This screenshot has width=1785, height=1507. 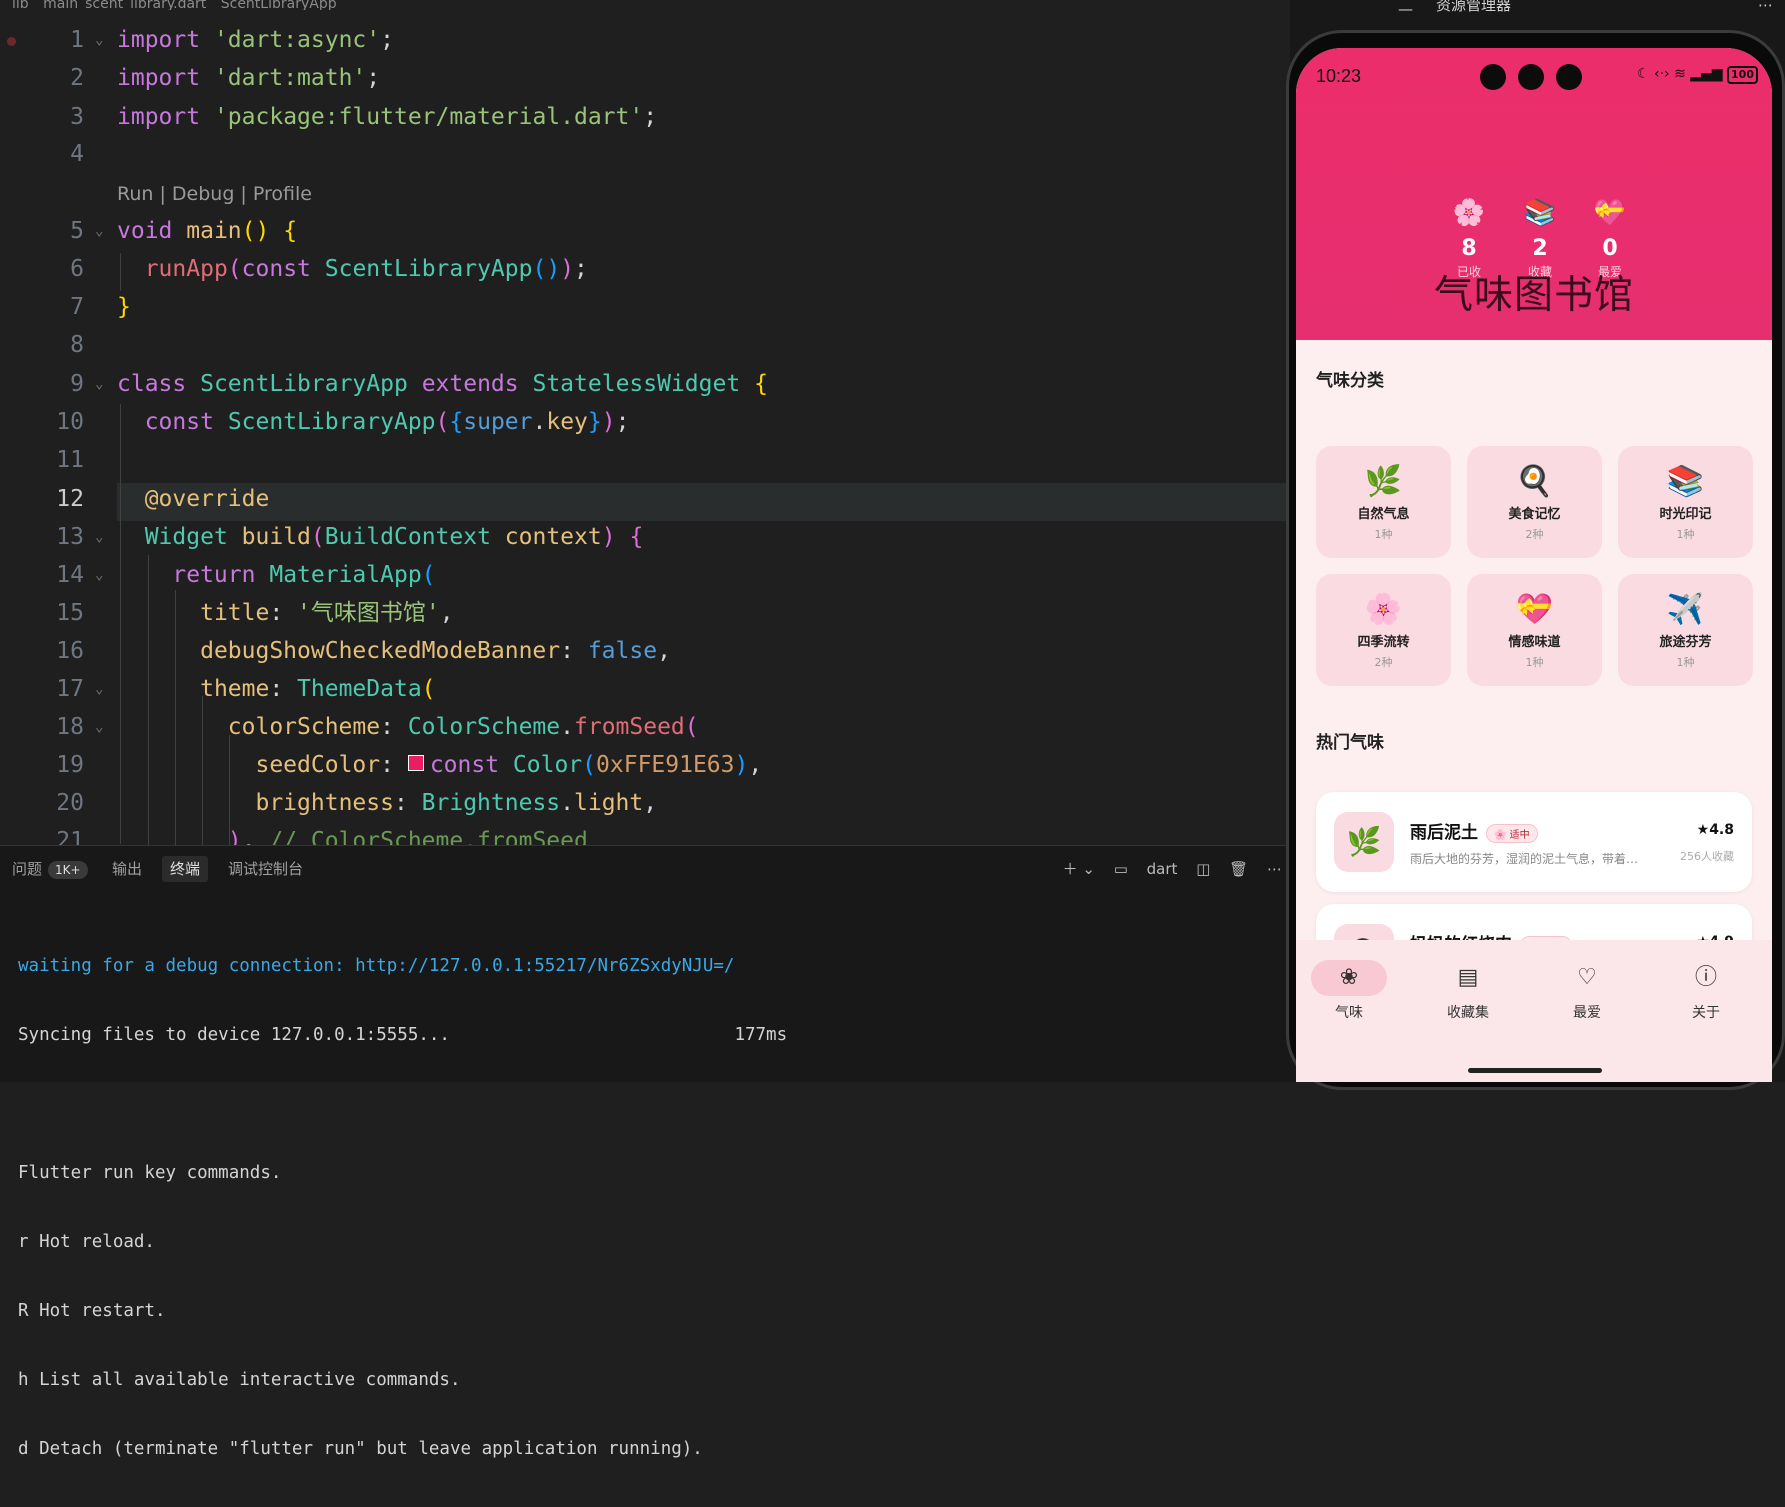 What do you see at coordinates (1706, 1013) in the screenshot?
I see `nav-label: 关于` at bounding box center [1706, 1013].